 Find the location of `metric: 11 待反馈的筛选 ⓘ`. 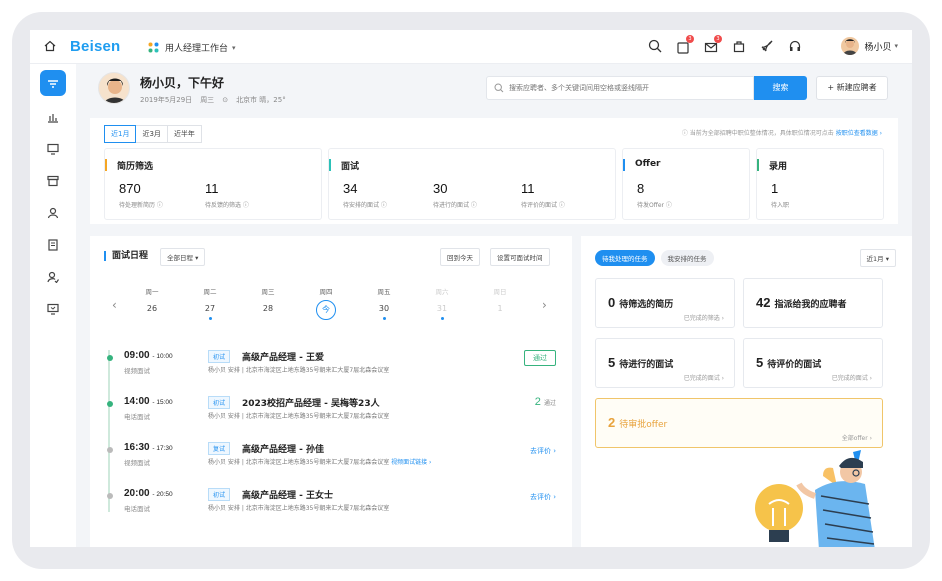

metric: 11 待反馈的筛选 ⓘ is located at coordinates (227, 195).